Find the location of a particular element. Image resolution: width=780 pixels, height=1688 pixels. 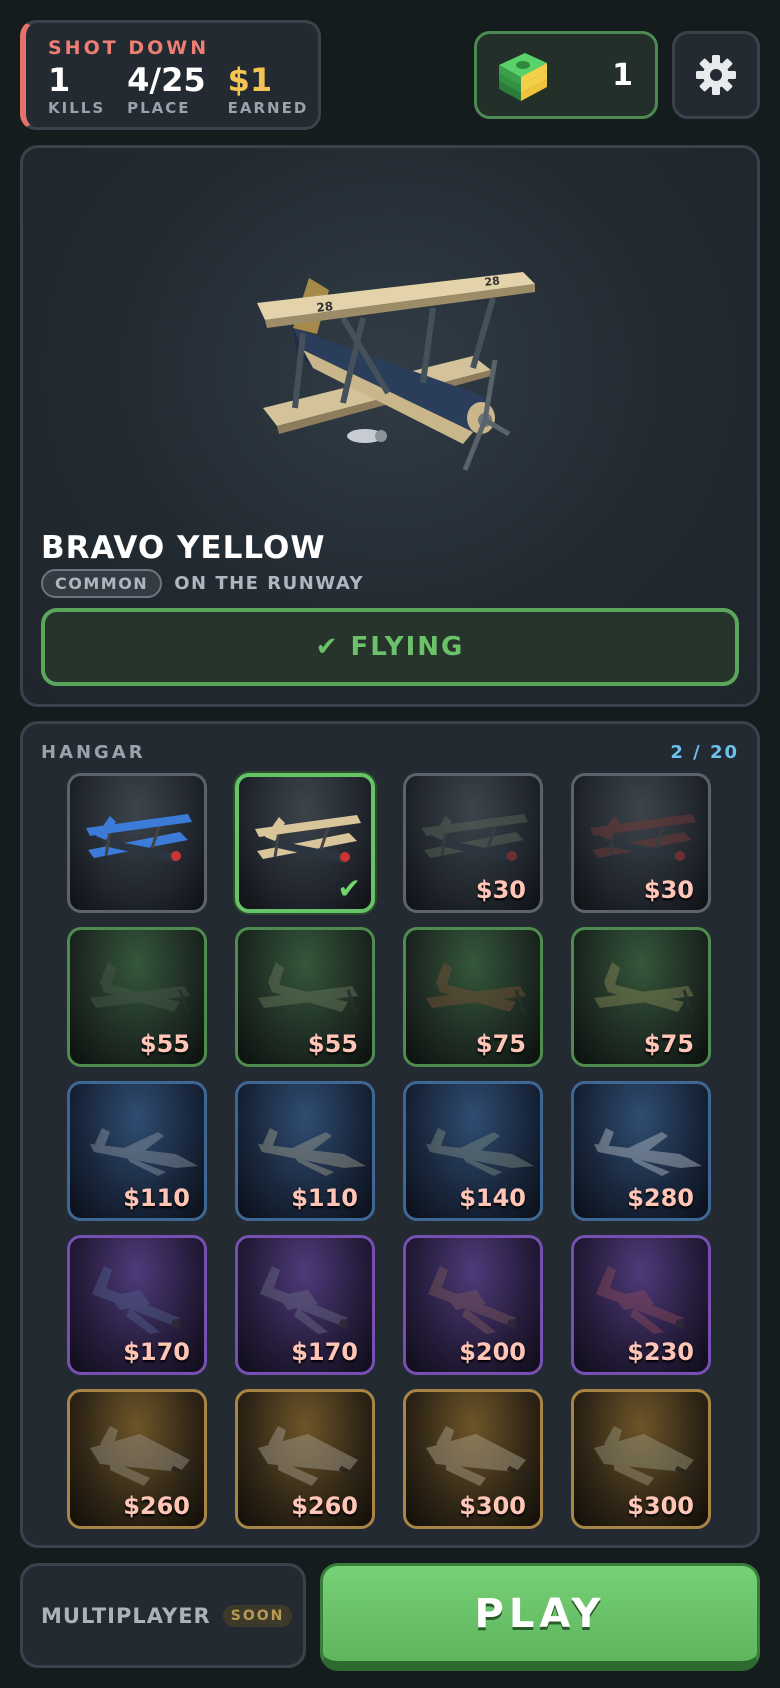

hangar-slot: ✔ is located at coordinates (305, 843).